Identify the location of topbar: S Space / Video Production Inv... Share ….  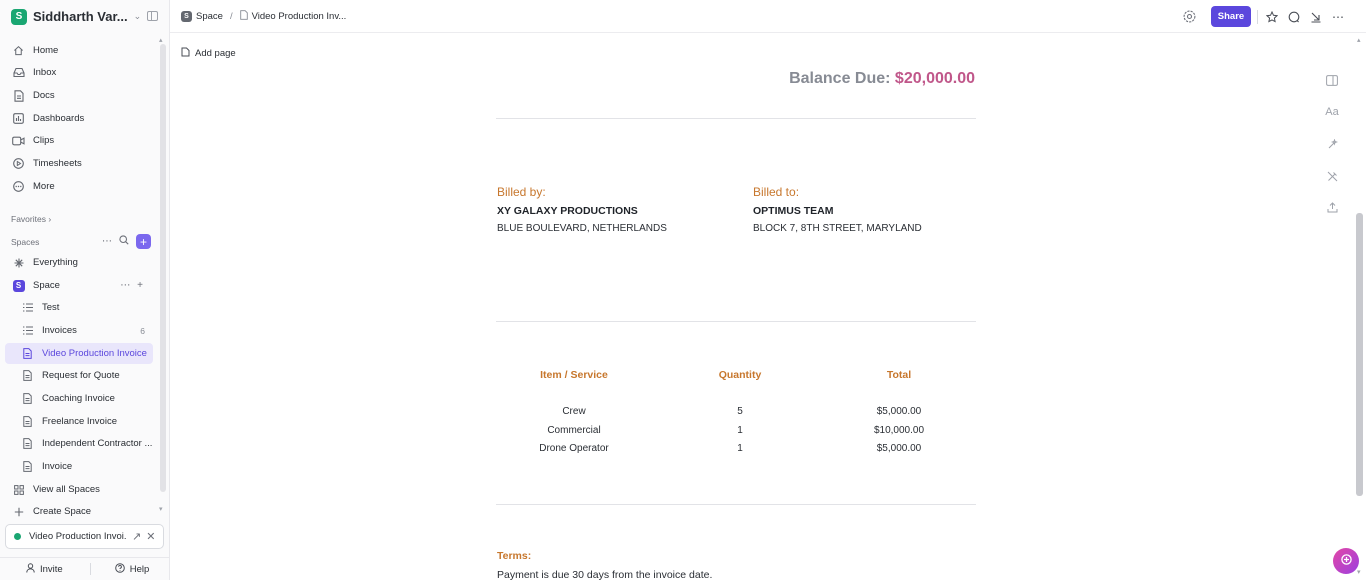
(768, 16).